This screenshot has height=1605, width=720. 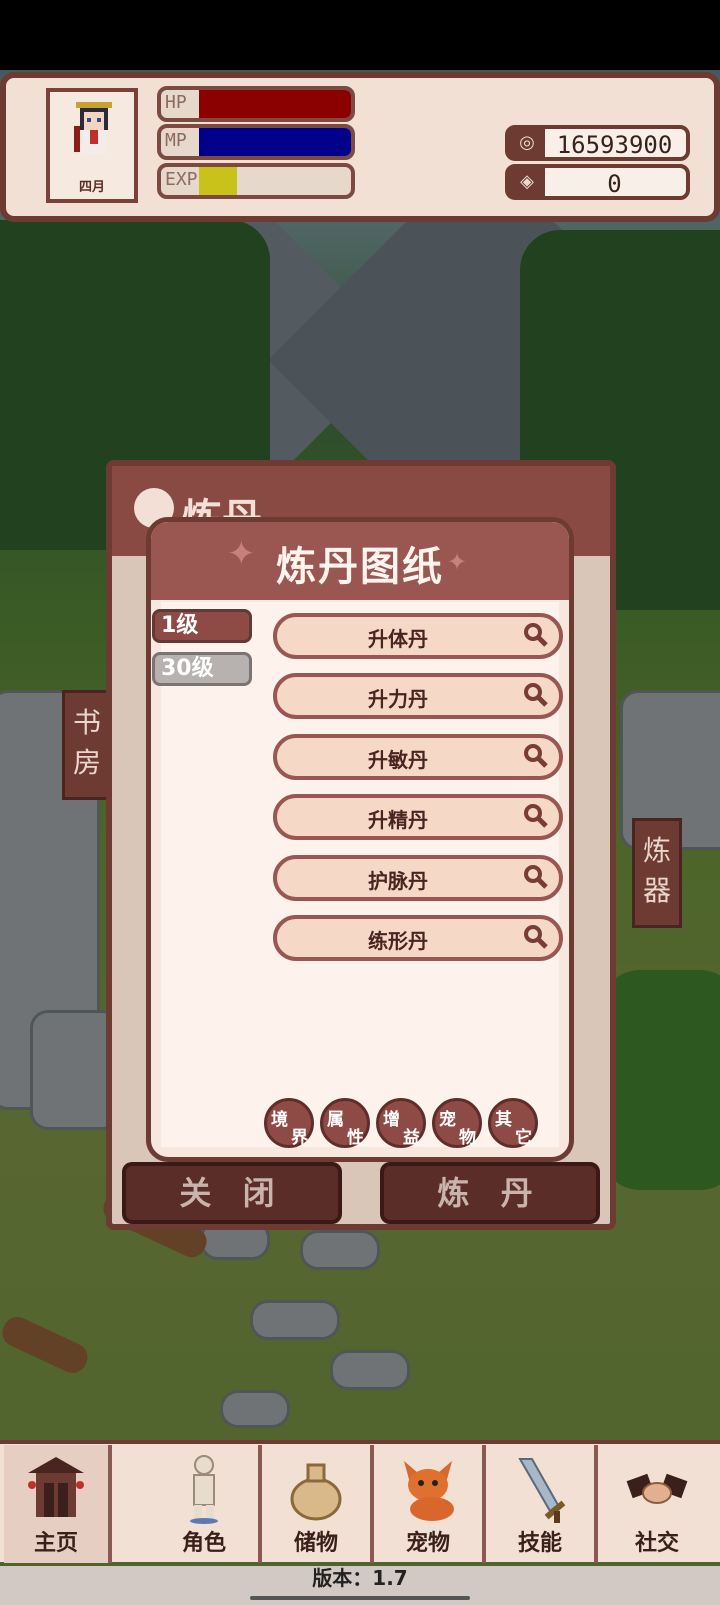 I want to click on bag-icon, so click(x=316, y=1492).